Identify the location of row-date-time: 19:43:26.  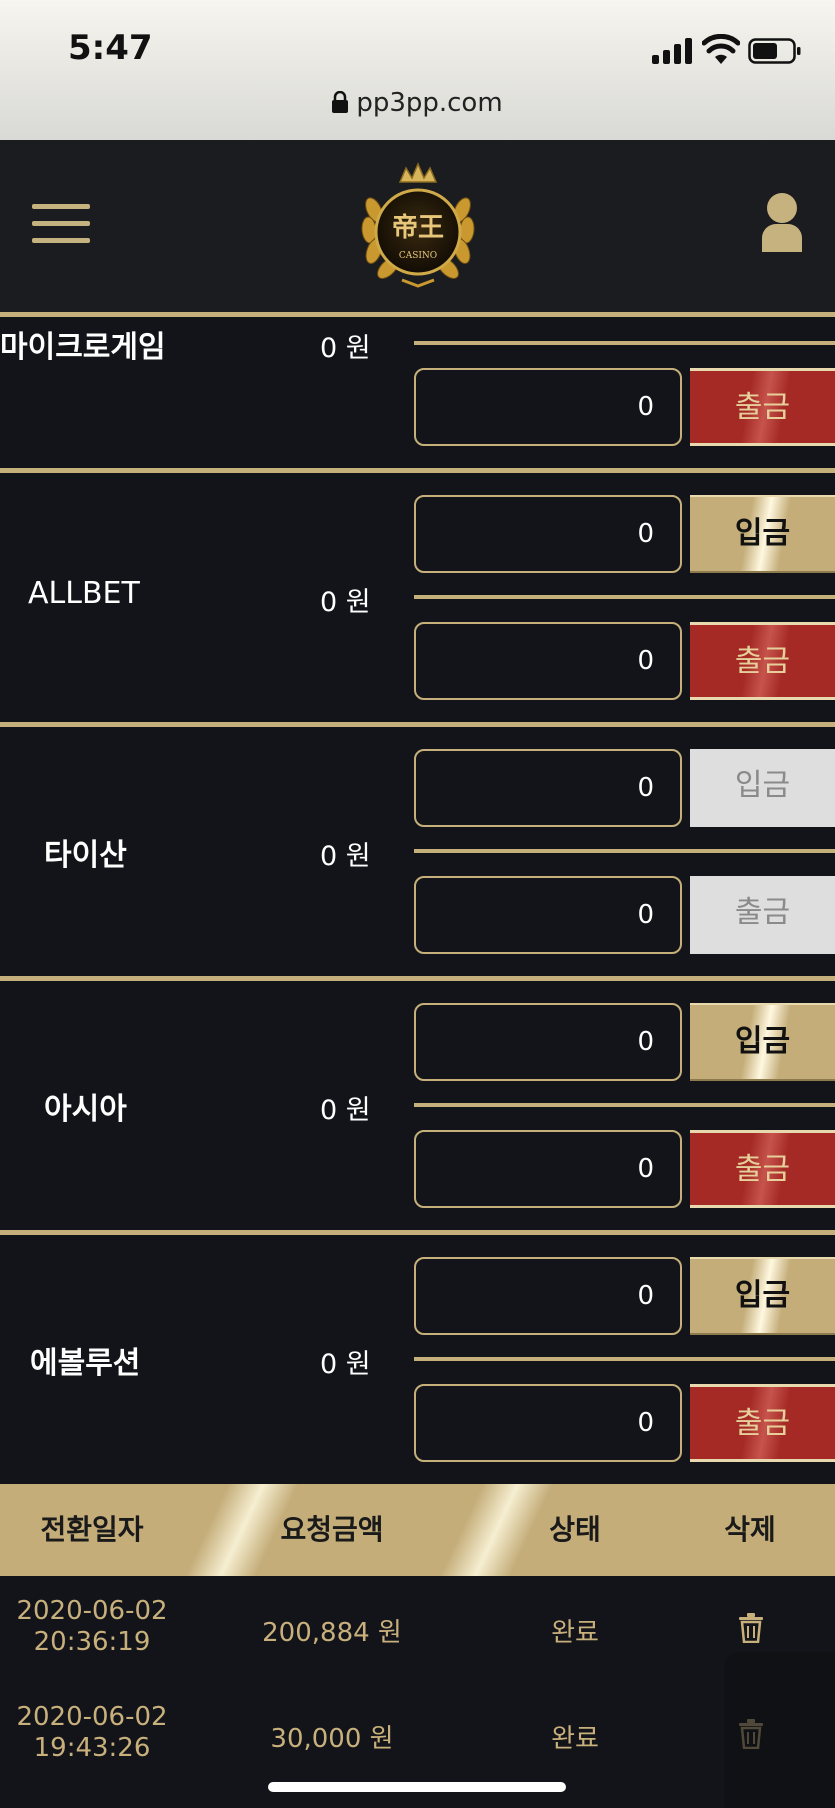
(92, 1748).